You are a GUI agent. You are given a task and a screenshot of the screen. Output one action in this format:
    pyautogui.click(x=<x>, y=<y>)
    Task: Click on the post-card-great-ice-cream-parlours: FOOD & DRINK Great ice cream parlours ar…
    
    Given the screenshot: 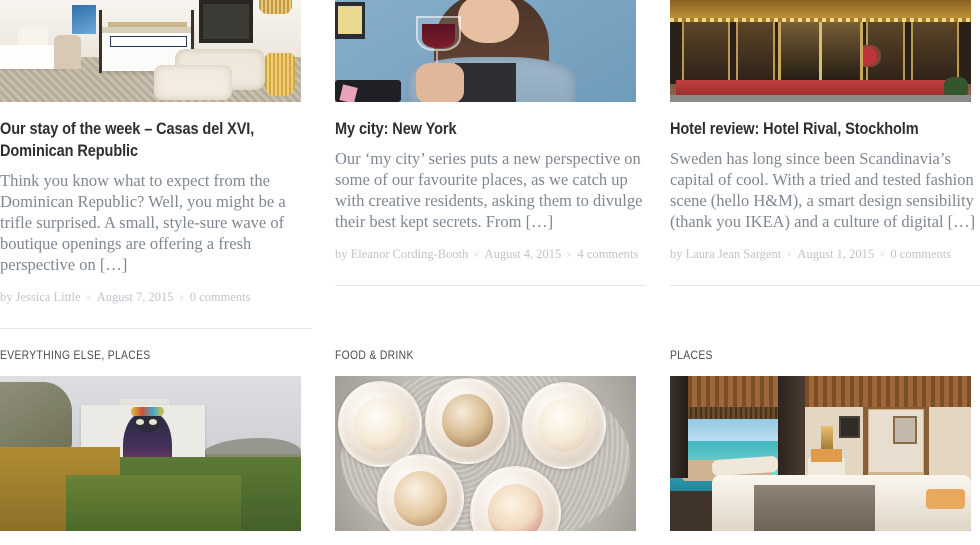 What is the action you would take?
    pyautogui.click(x=502, y=437)
    